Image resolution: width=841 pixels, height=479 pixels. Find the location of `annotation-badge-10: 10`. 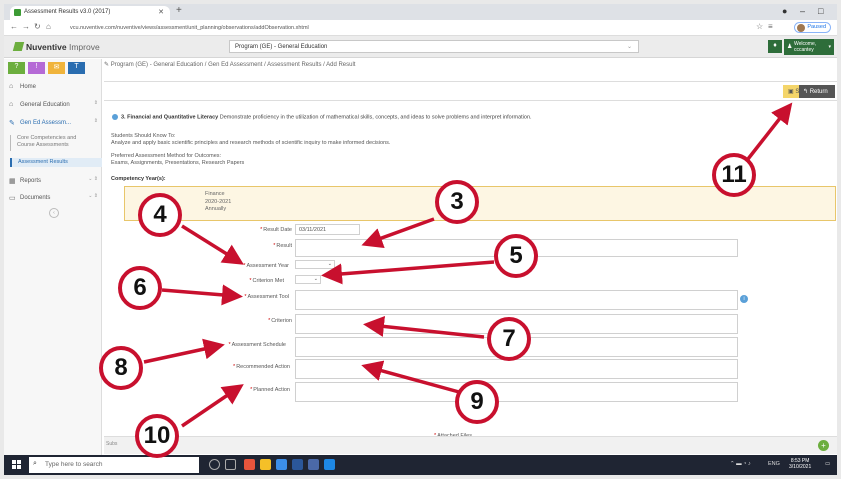

annotation-badge-10: 10 is located at coordinates (157, 436).